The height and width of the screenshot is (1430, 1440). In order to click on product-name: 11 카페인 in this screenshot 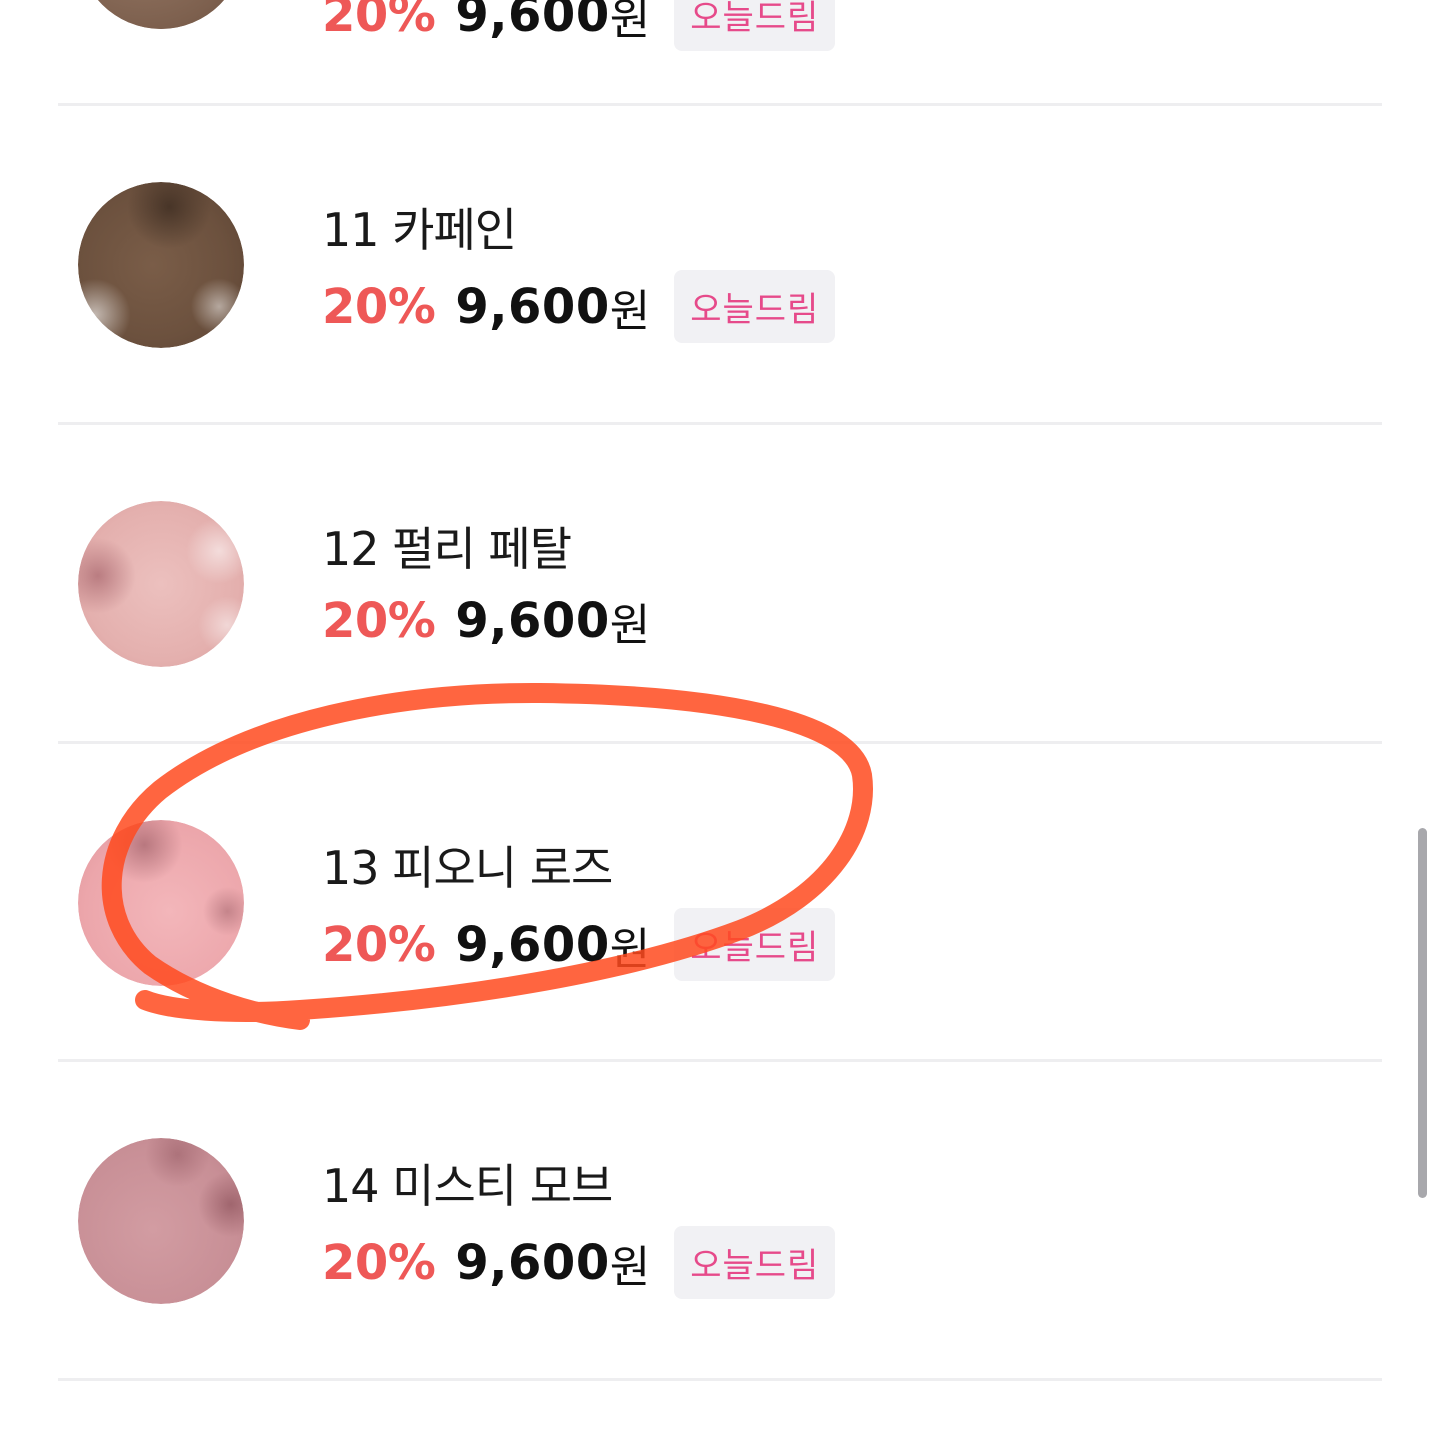, I will do `click(419, 227)`.